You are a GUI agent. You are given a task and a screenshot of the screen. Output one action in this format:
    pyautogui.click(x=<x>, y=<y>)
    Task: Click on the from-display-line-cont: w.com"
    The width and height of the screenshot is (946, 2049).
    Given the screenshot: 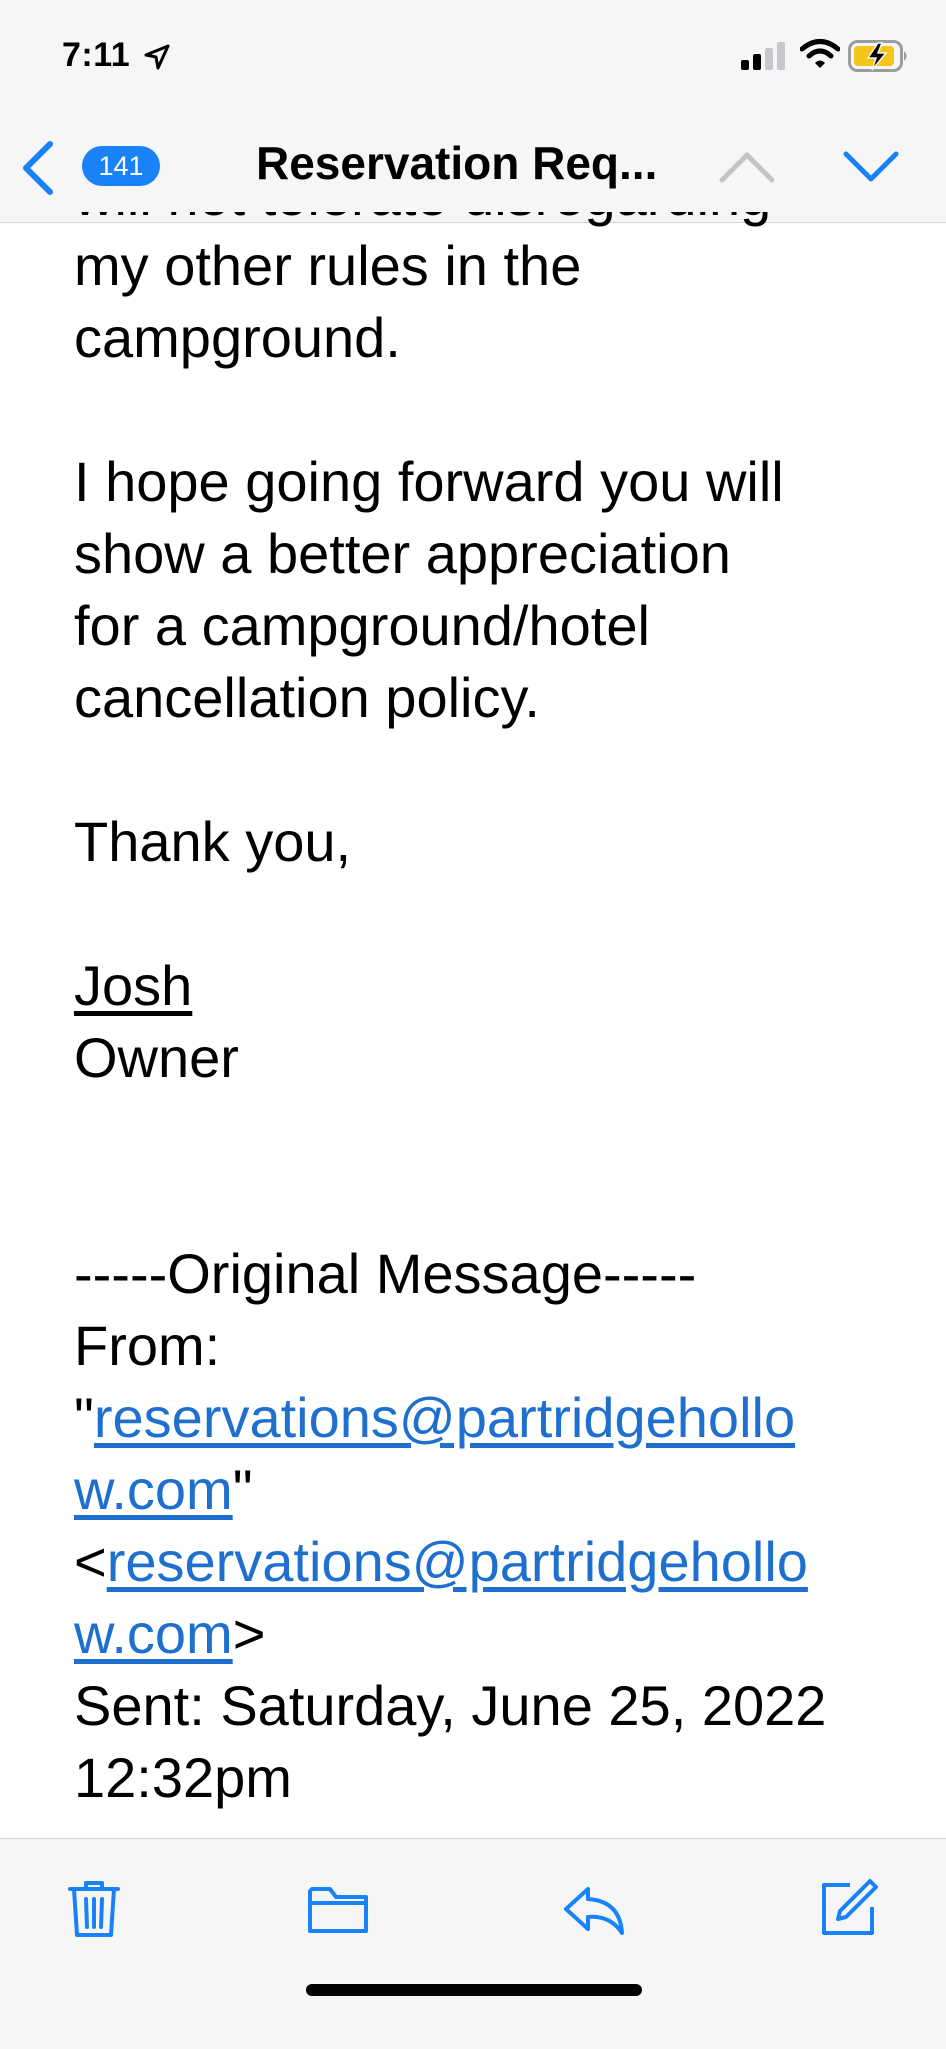 What is the action you would take?
    pyautogui.click(x=163, y=1489)
    